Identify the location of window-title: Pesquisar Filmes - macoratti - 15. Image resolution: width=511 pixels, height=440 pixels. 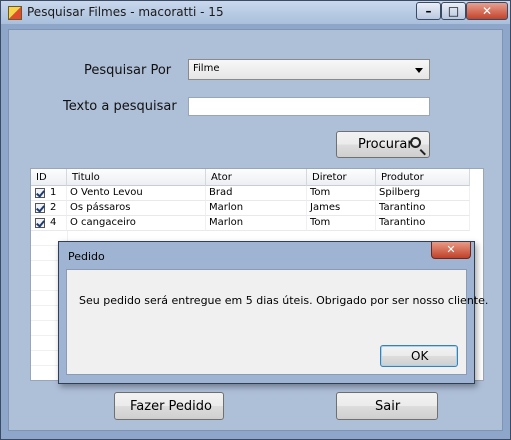
(125, 12).